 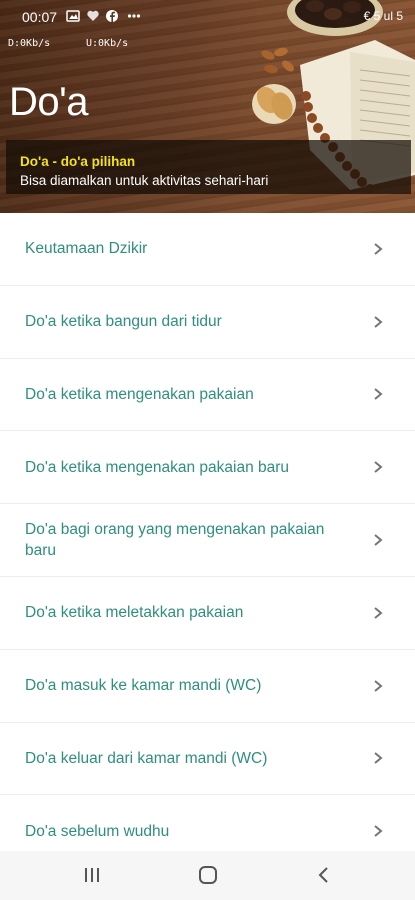 I want to click on download-speed: D:0Kb/s, so click(x=29, y=43).